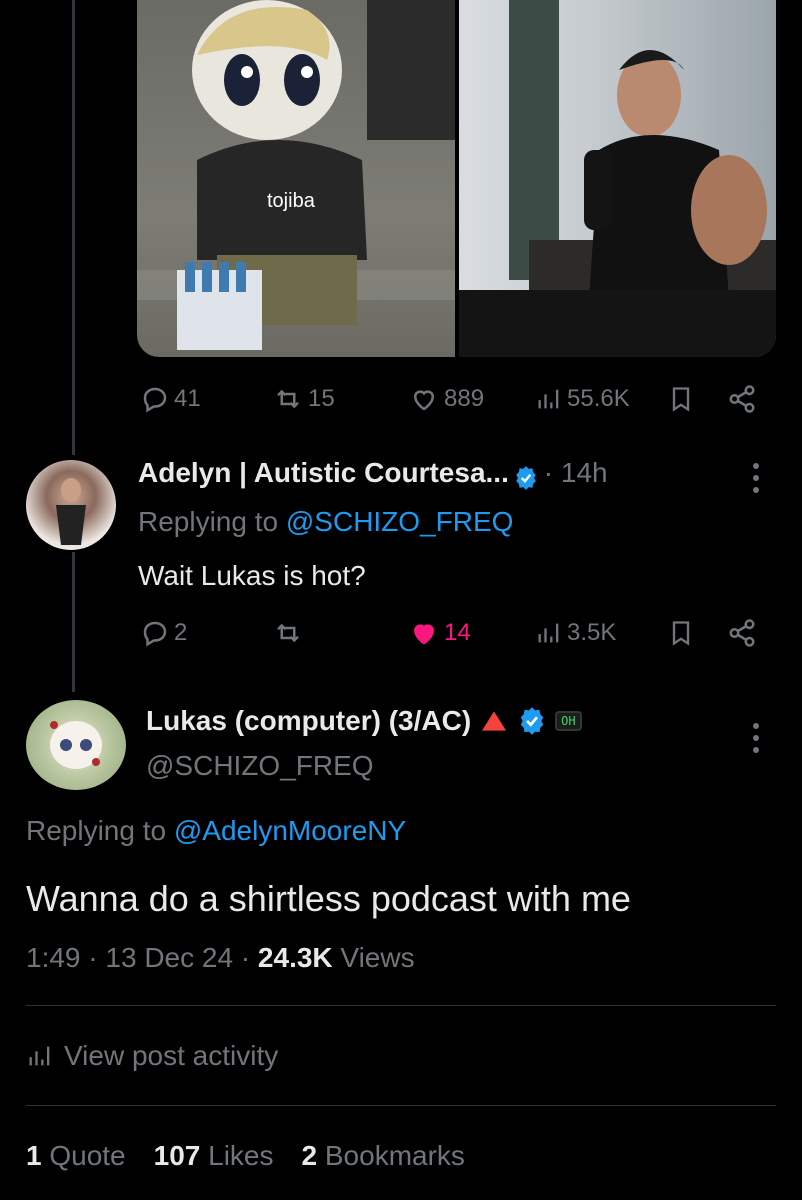  I want to click on affiliate-badge: OH, so click(568, 721).